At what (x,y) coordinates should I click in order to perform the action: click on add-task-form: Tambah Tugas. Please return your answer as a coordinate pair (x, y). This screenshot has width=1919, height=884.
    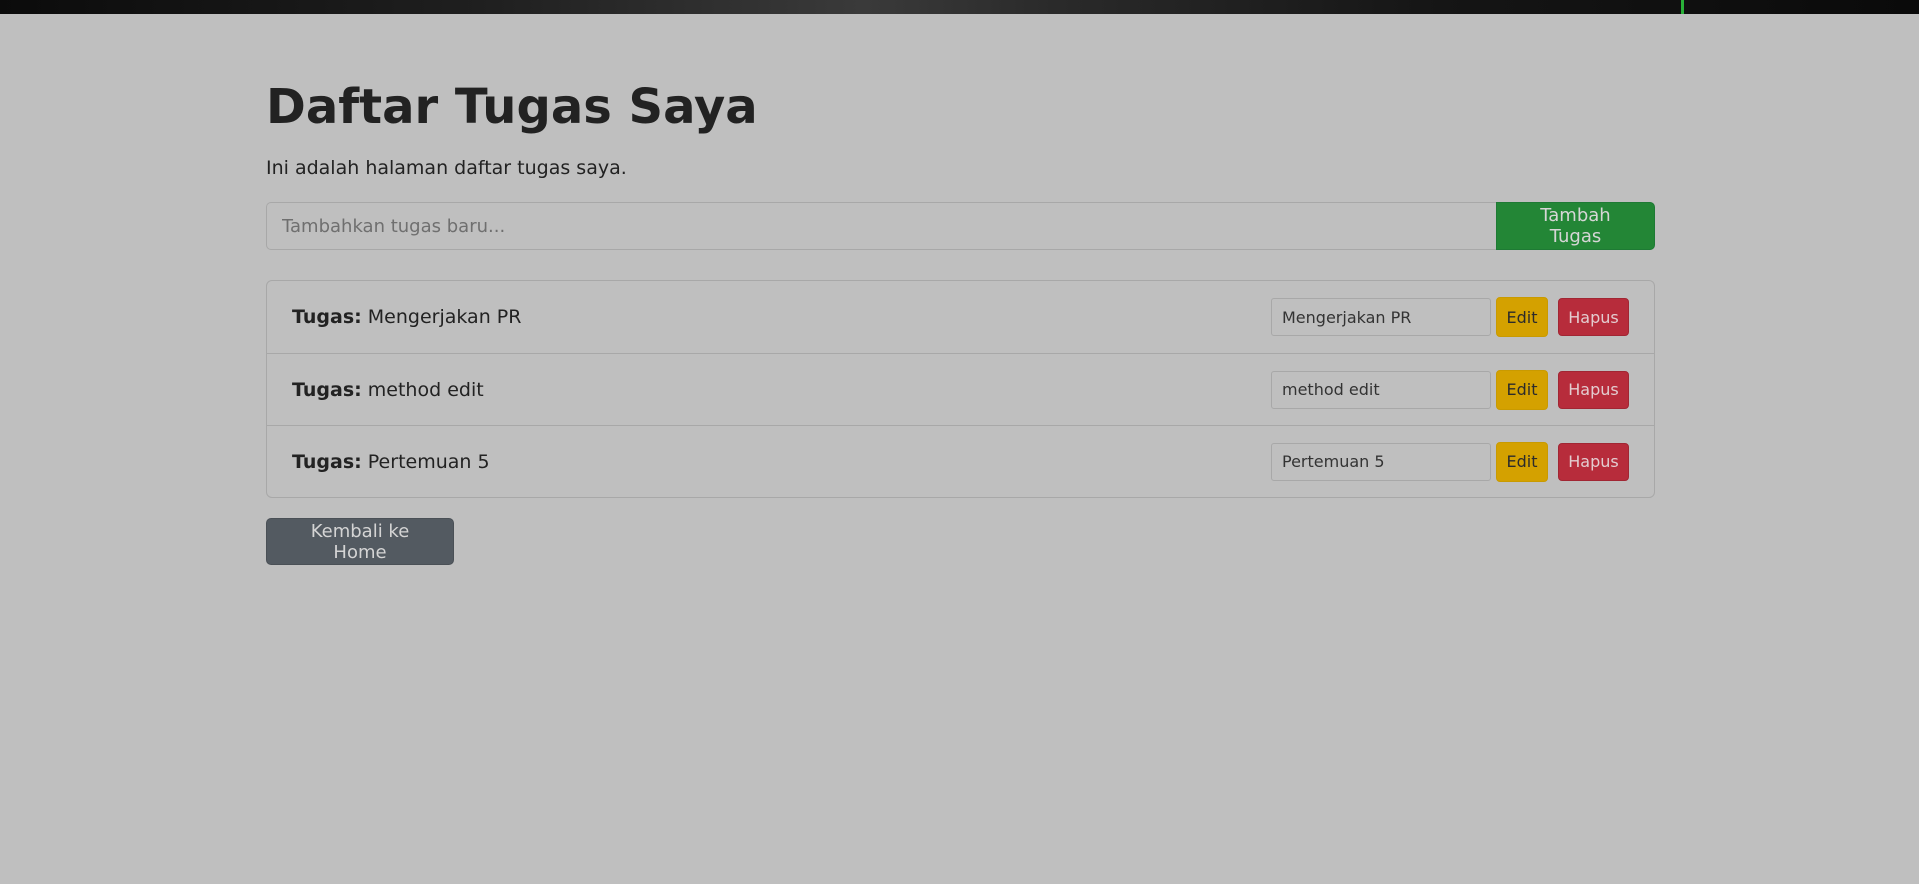
    Looking at the image, I should click on (960, 226).